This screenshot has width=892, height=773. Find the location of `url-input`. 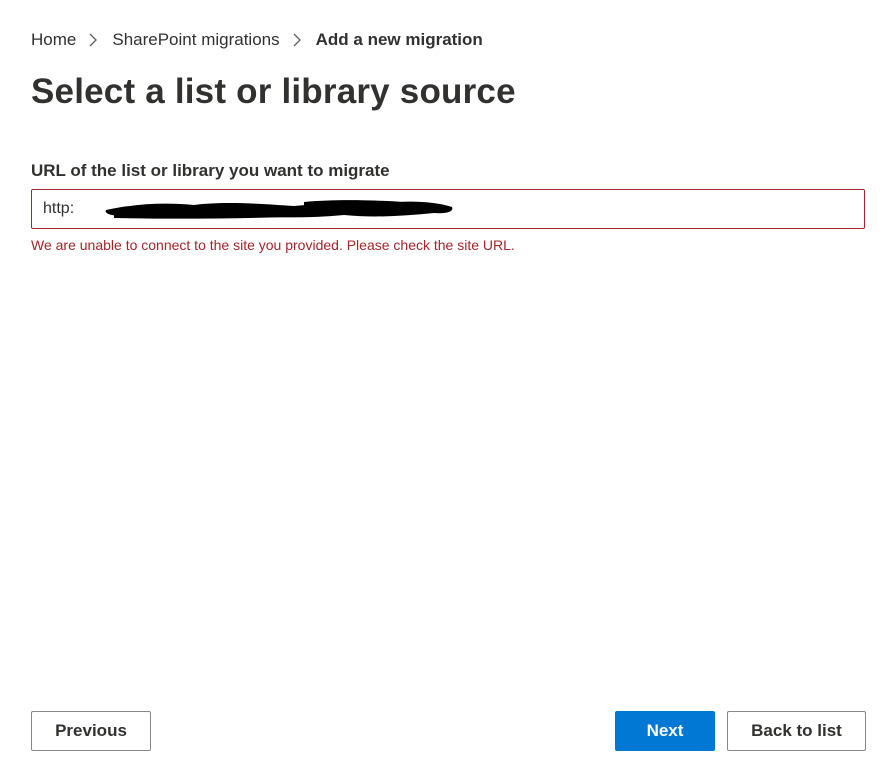

url-input is located at coordinates (448, 209).